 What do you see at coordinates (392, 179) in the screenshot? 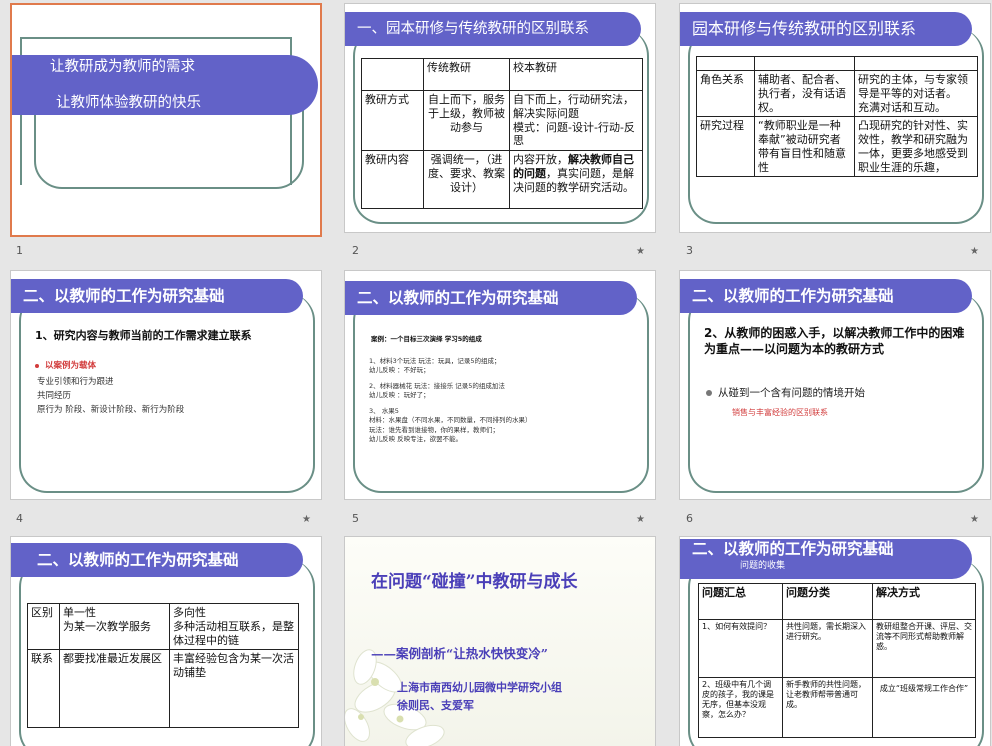
I see `table-cell: 教研内容` at bounding box center [392, 179].